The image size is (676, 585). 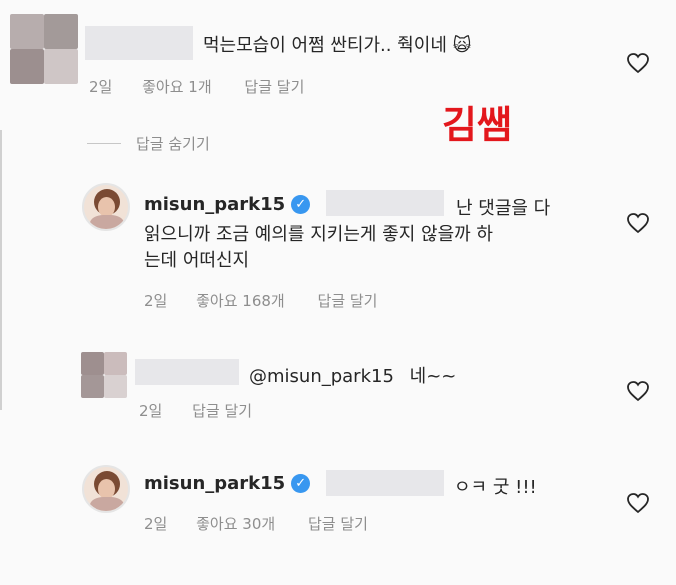 I want to click on reply-meta: 2일 좋아요 30개 답글 달기, so click(x=256, y=523).